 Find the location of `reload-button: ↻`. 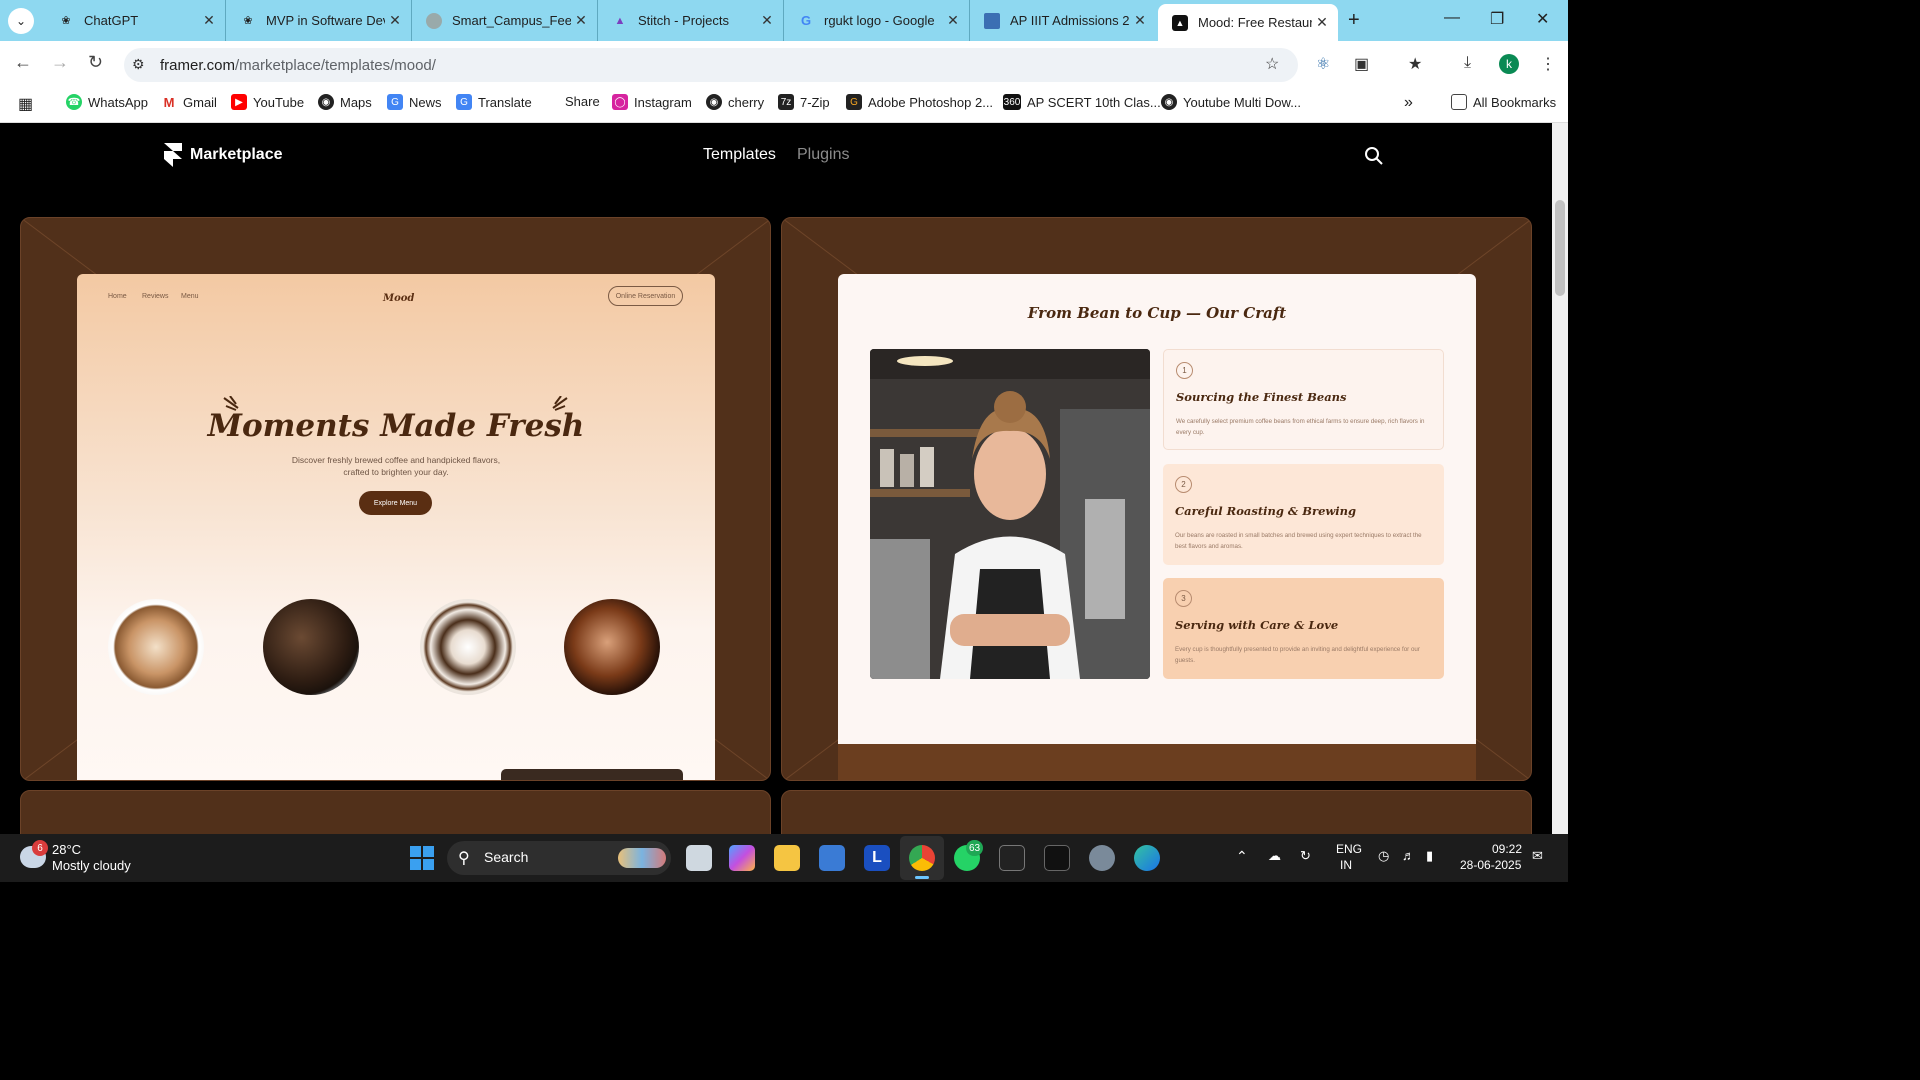

reload-button: ↻ is located at coordinates (95, 62).